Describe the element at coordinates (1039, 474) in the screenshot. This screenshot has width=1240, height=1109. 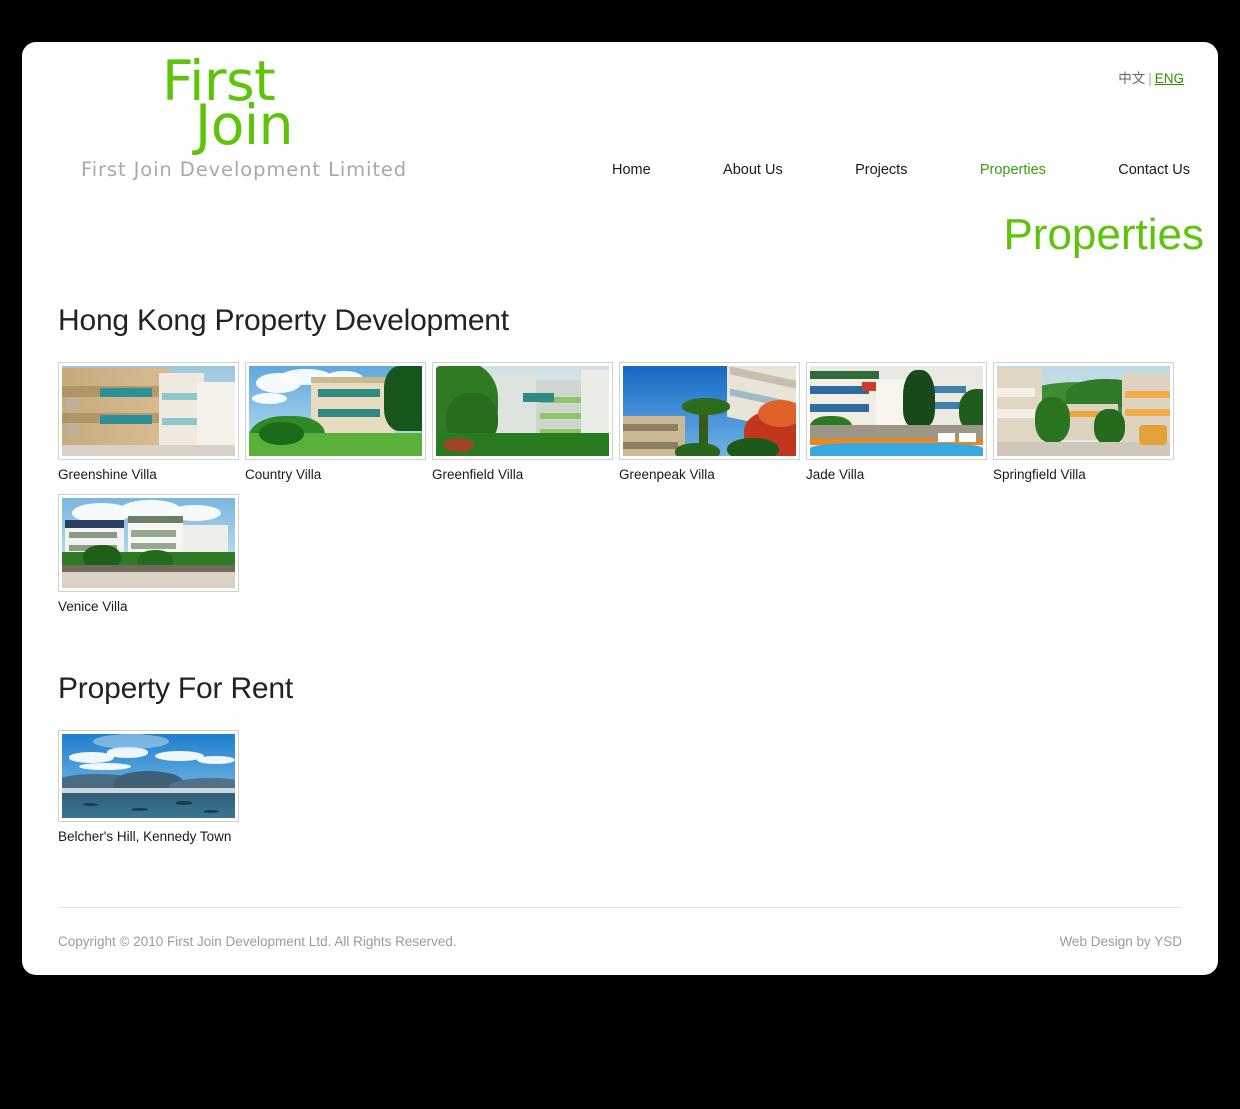
I see `property-label: Springfield Villa` at that location.